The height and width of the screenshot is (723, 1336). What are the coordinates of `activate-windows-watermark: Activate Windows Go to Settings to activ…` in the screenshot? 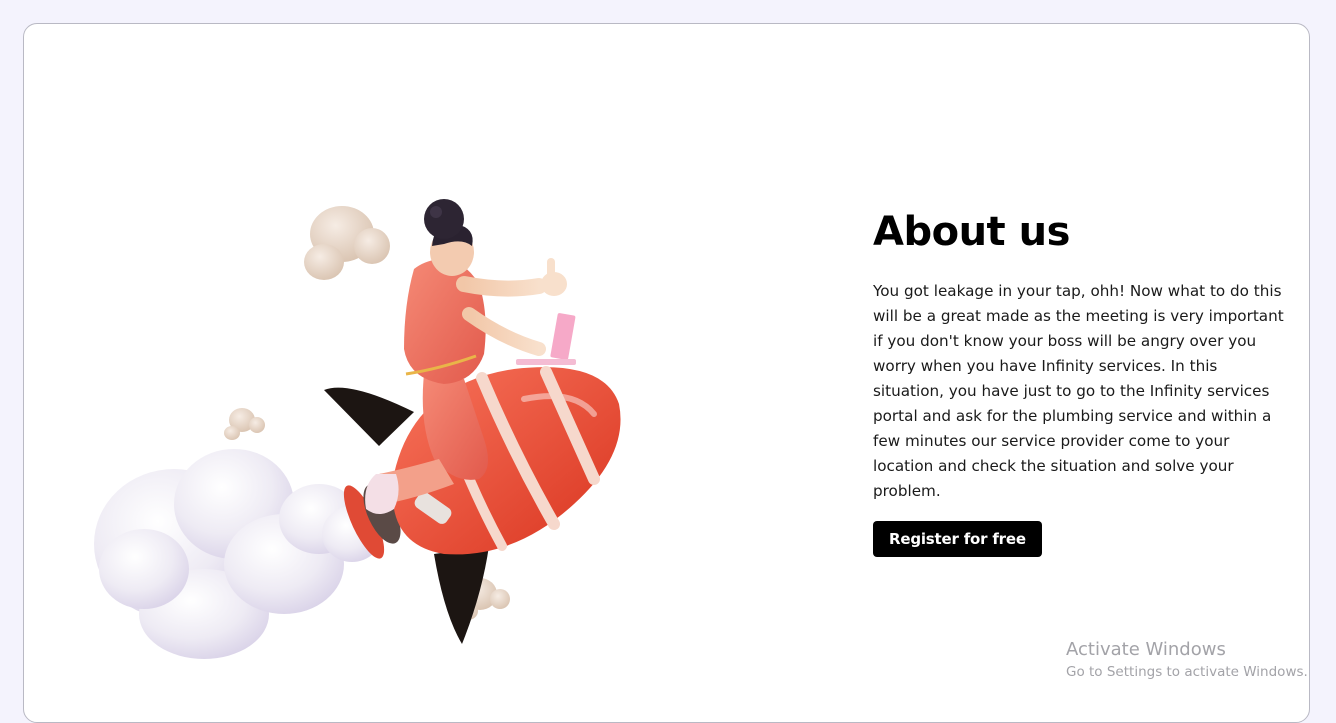 It's located at (1187, 660).